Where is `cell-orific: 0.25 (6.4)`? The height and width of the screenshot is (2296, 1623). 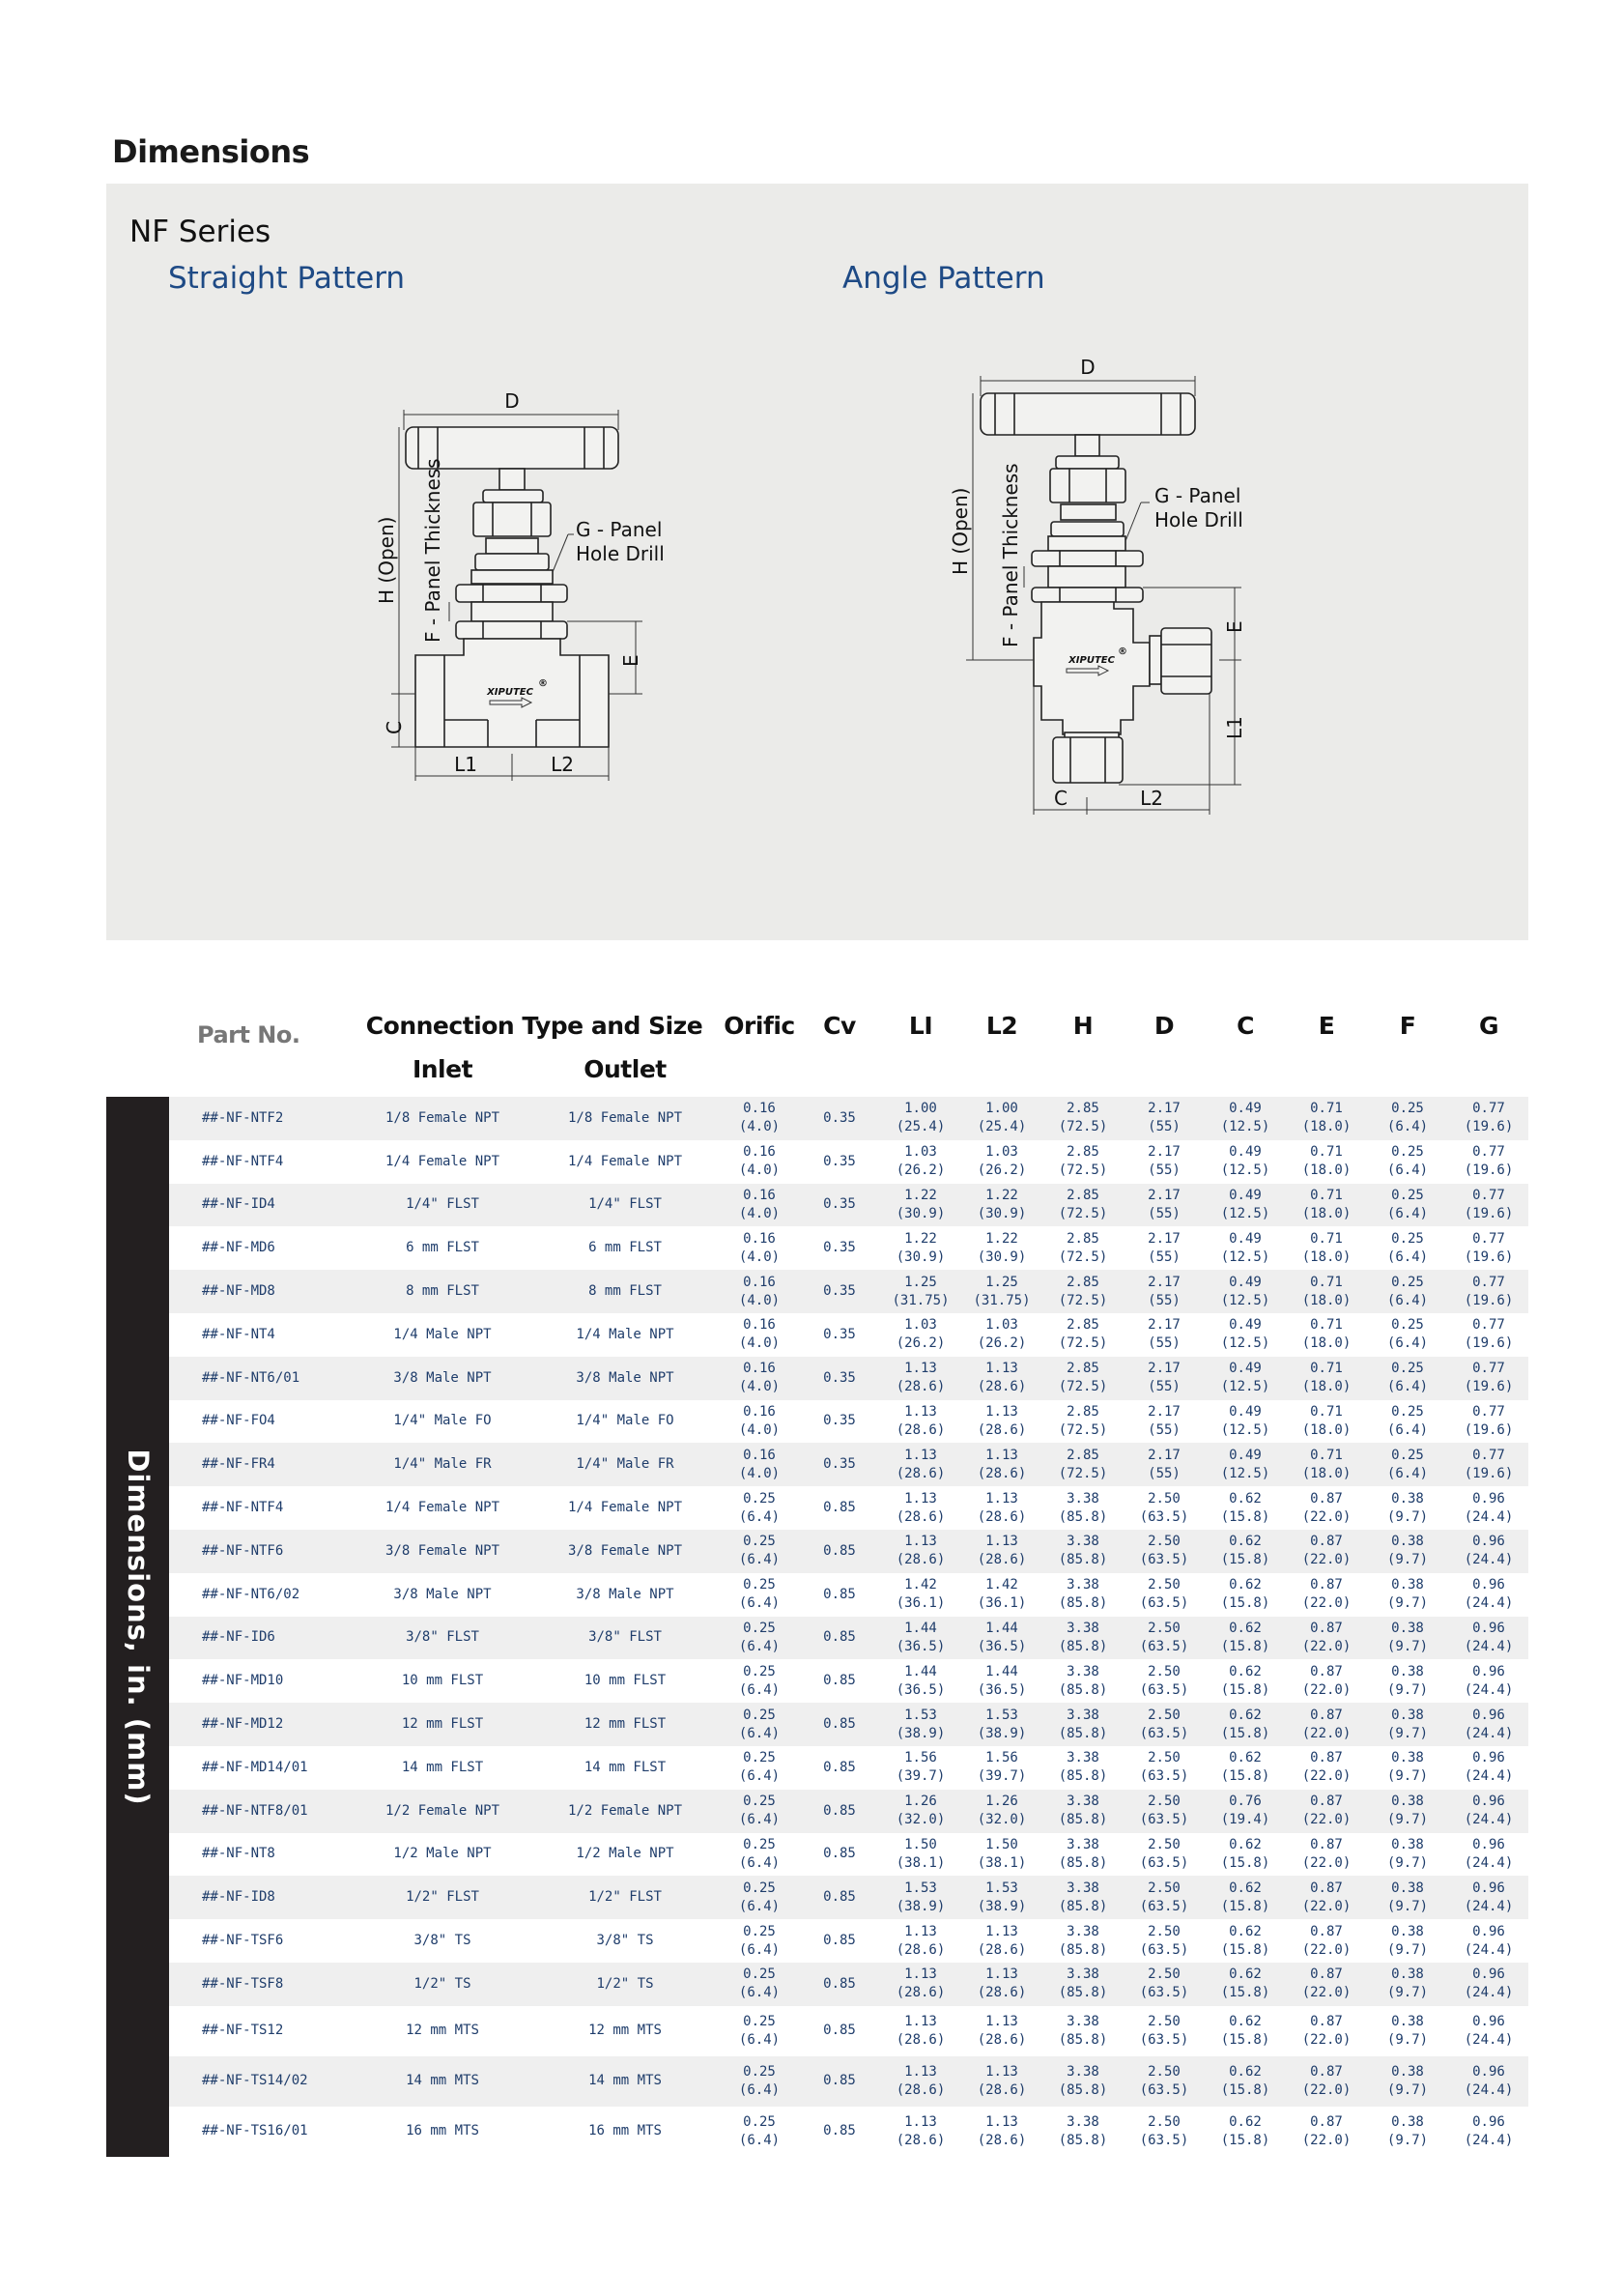
cell-orific: 0.25 (6.4) is located at coordinates (759, 1595).